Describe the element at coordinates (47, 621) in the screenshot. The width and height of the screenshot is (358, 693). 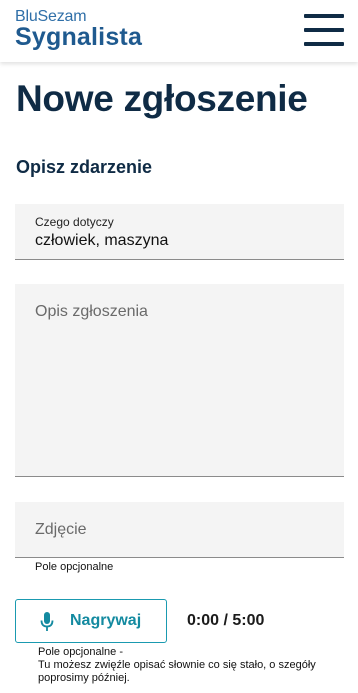
I see `microphone-icon` at that location.